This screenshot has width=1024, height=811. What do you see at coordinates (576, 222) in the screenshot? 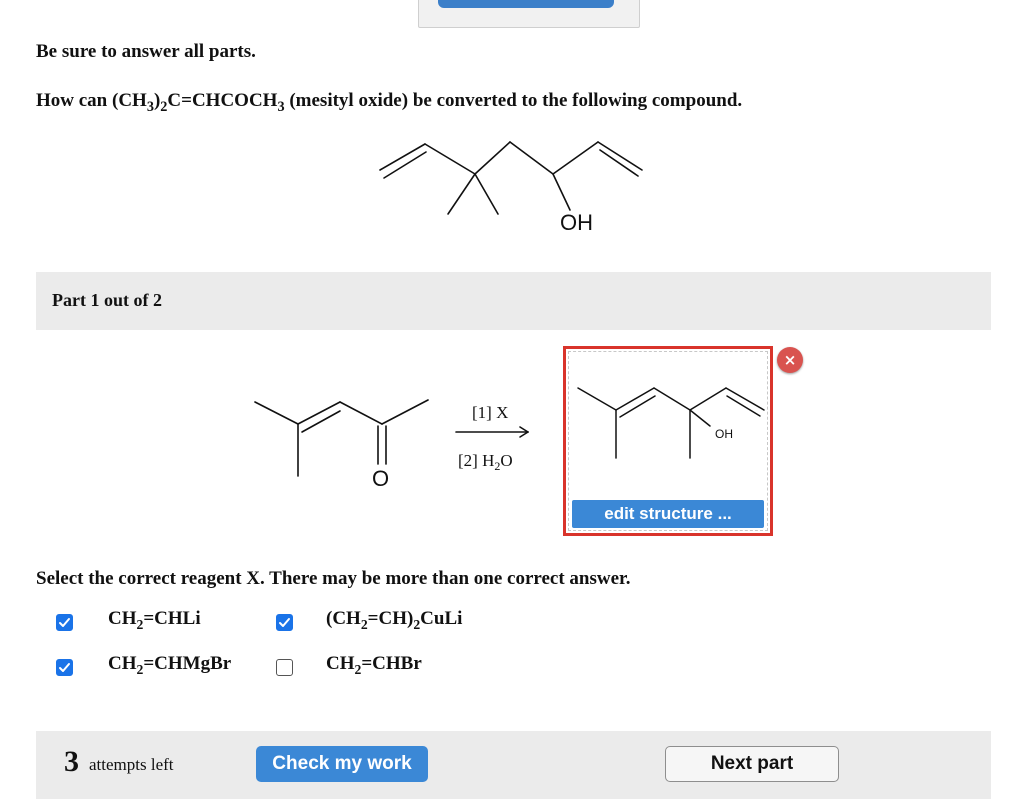
I see `hydroxyl-label: OH` at bounding box center [576, 222].